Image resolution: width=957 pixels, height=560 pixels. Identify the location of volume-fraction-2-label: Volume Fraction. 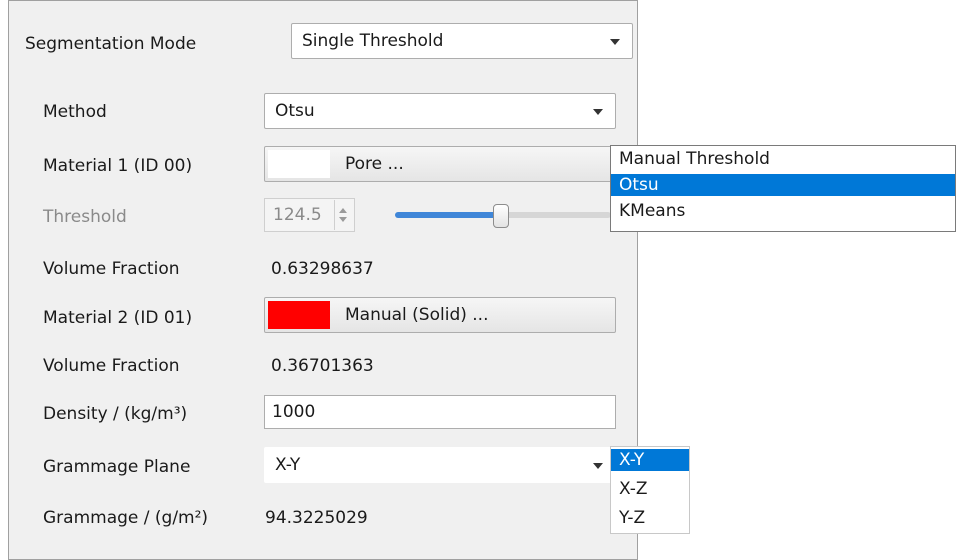
(111, 366).